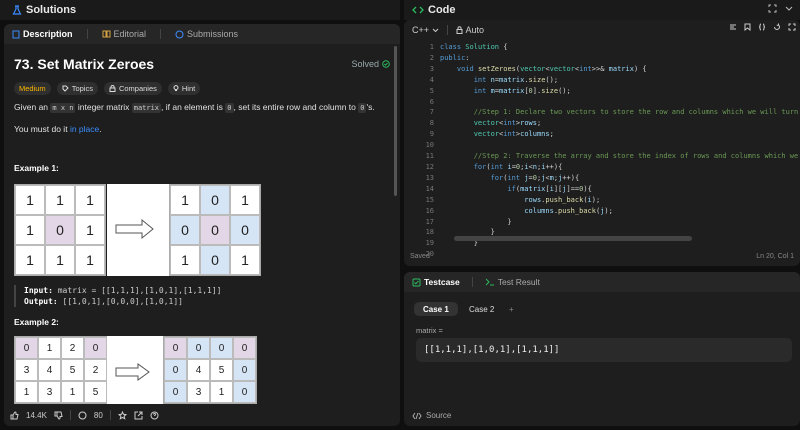  What do you see at coordinates (124, 34) in the screenshot?
I see `tab-editorial: Editorial` at bounding box center [124, 34].